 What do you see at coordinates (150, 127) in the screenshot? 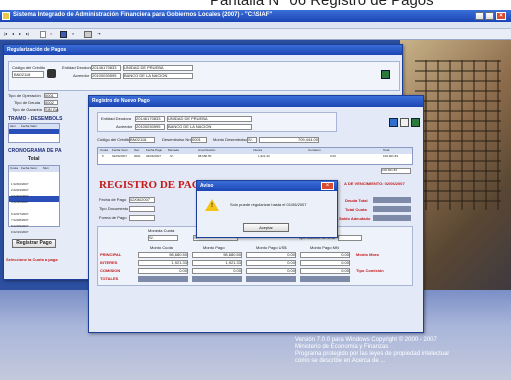
I see `nuevo-acreedor-ruc: 20100030595` at bounding box center [150, 127].